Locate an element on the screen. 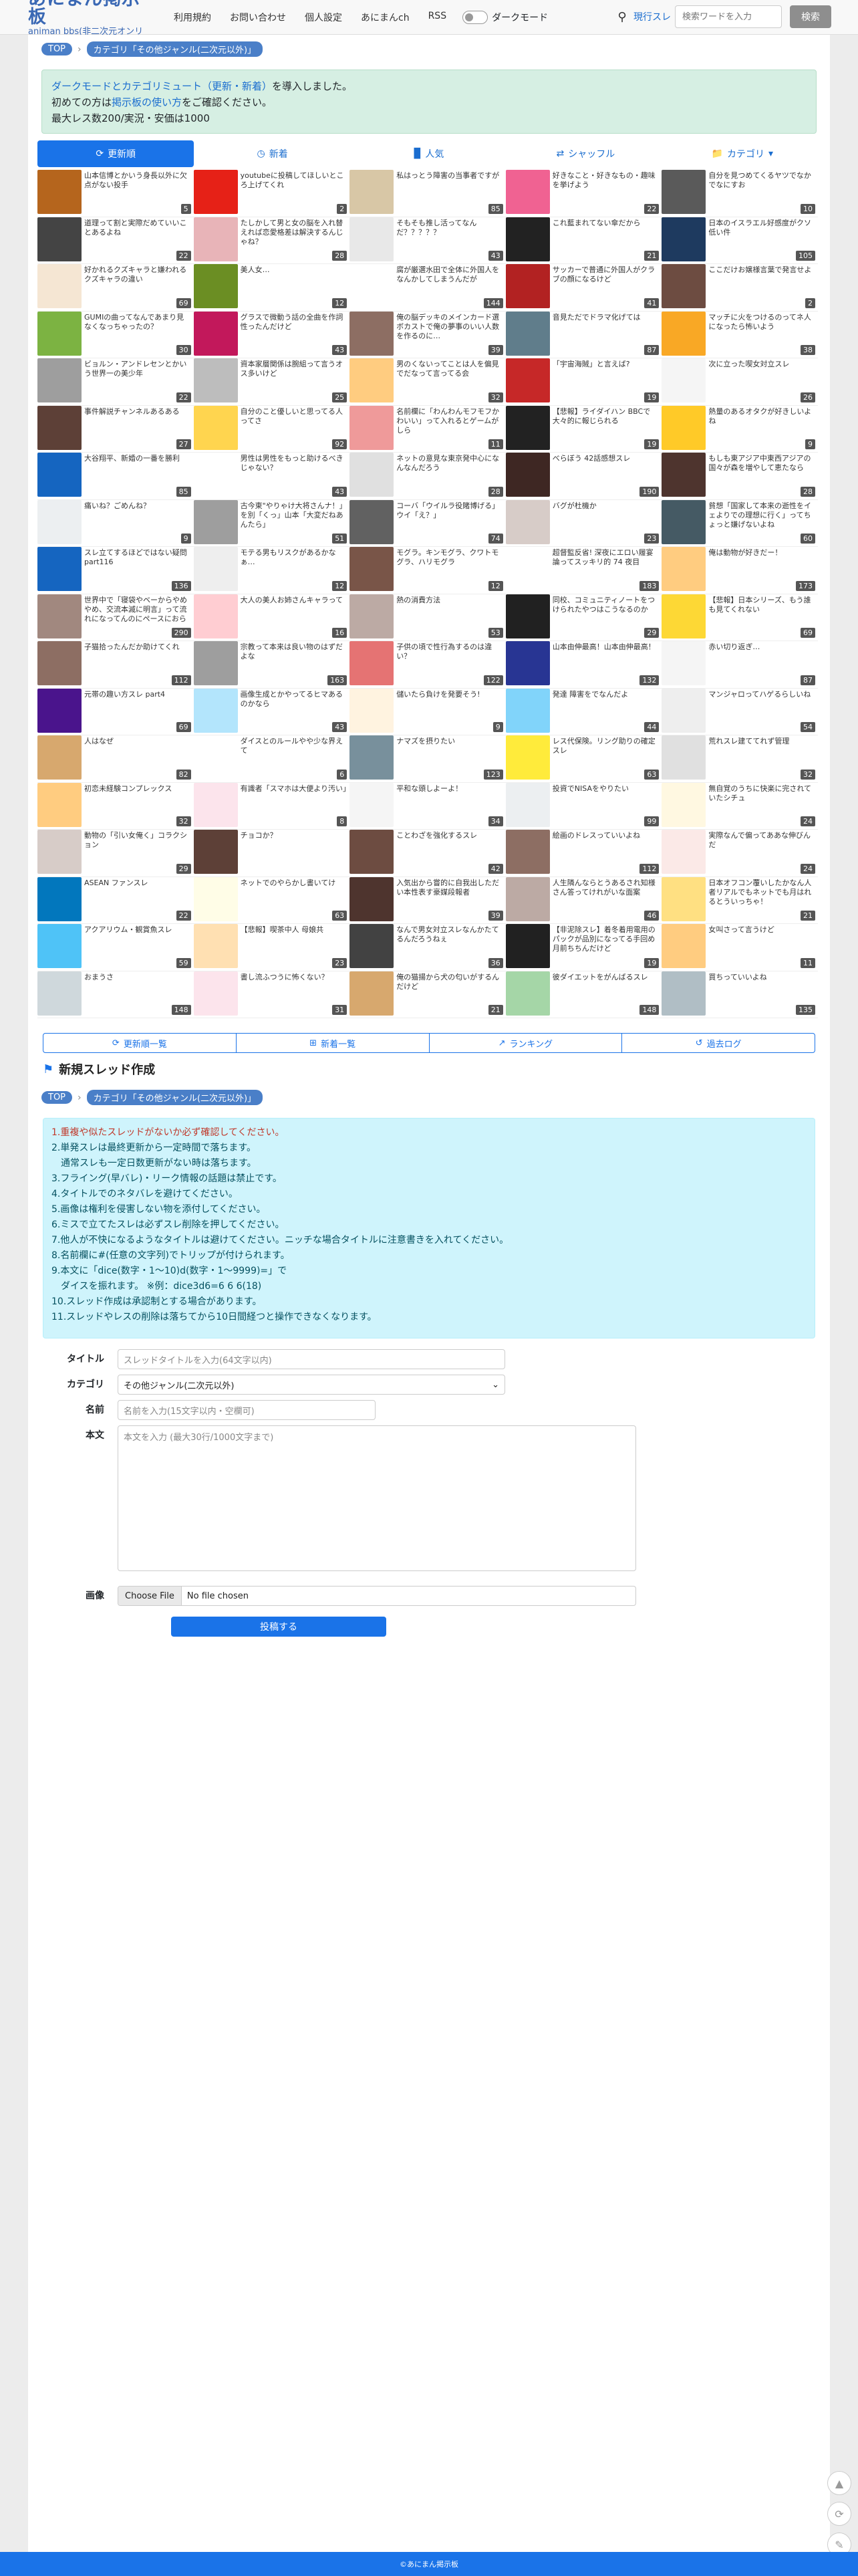  thread-title: ここだけお嬢様言葉で発言せよ is located at coordinates (762, 279).